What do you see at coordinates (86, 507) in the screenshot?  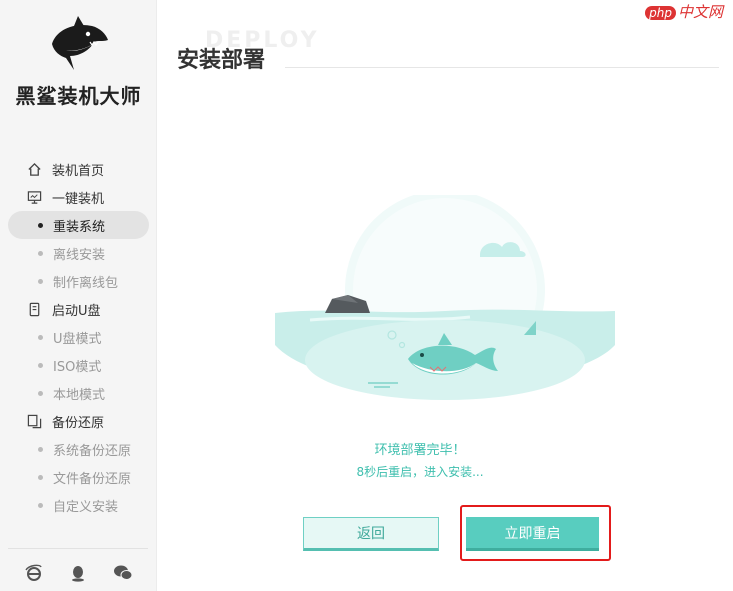 I see `sidebar-item-label: 自定义安装` at bounding box center [86, 507].